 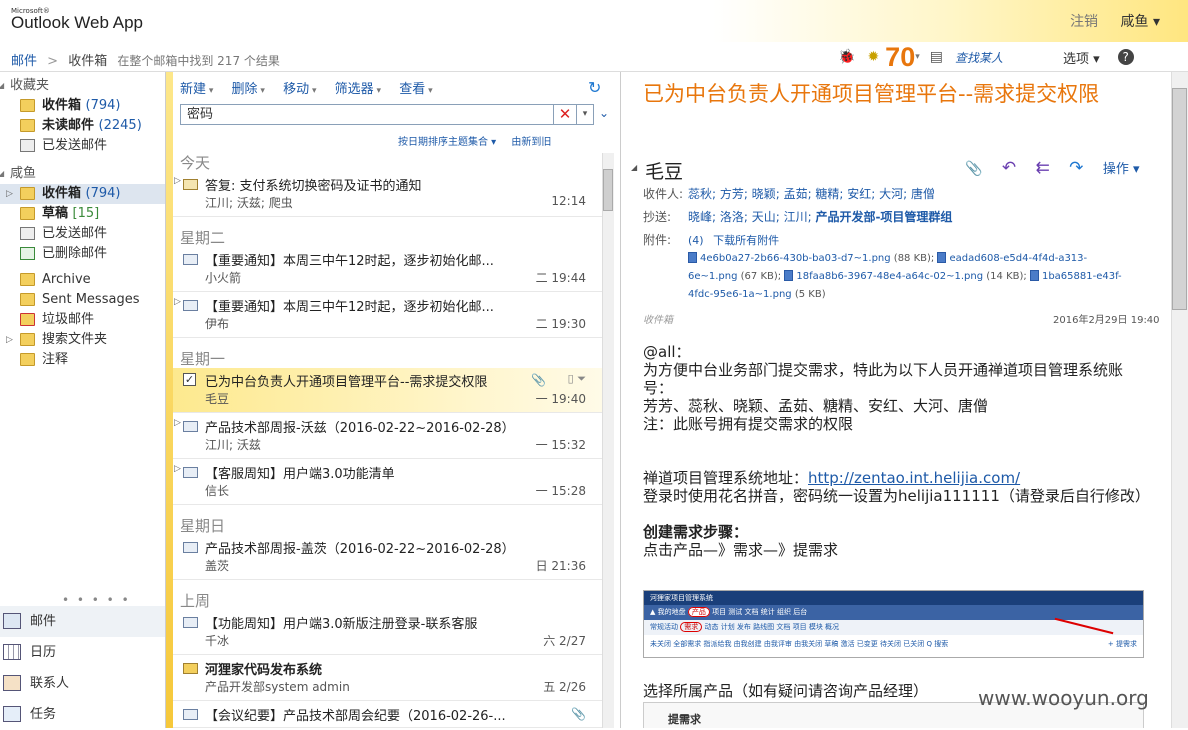 I want to click on flag-icons: ▯ ⏷, so click(x=577, y=379).